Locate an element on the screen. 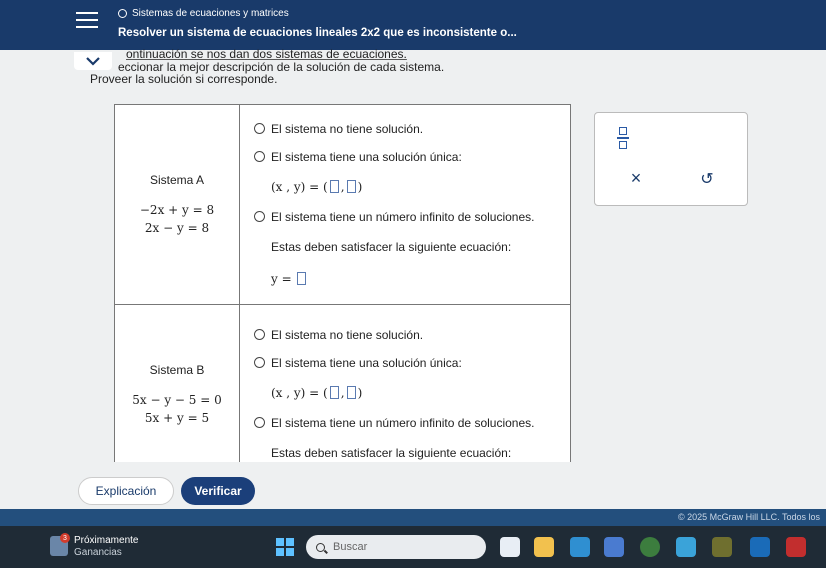 This screenshot has width=826, height=568. copyright-bar: © 2025 McGraw Hill LLC. Todos los is located at coordinates (413, 517).